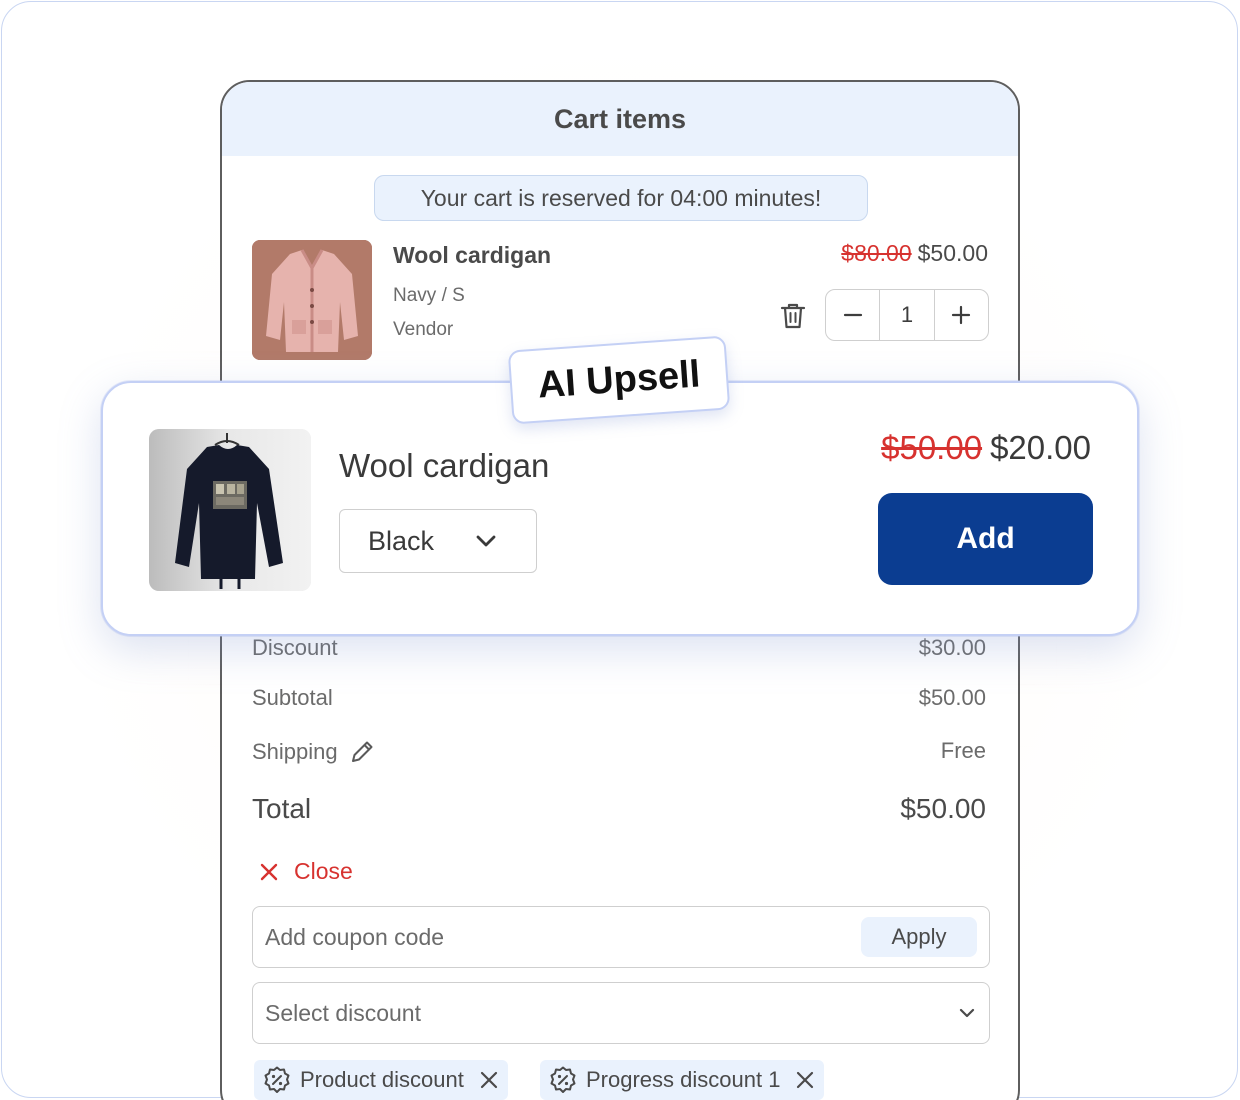  Describe the element at coordinates (986, 448) in the screenshot. I see `upsell-price: $50.00 $20.00` at that location.